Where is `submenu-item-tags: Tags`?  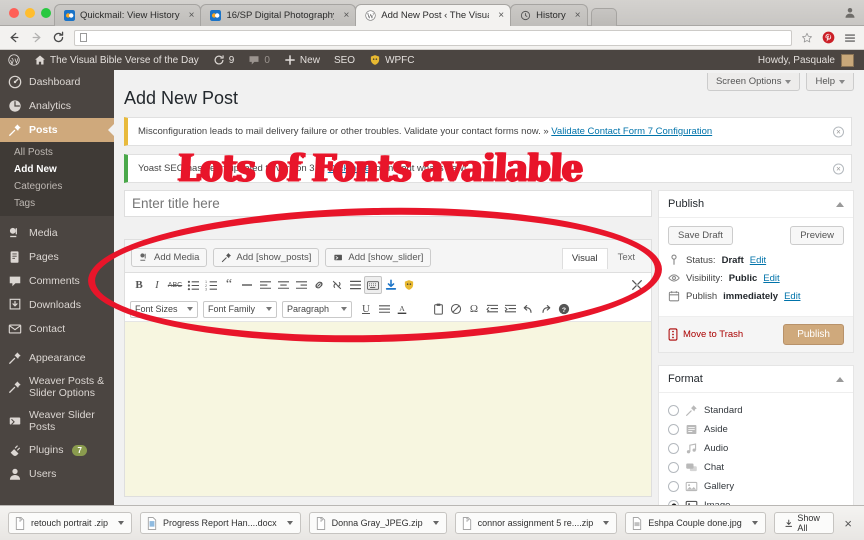
submenu-item-tags: Tags is located at coordinates (57, 203).